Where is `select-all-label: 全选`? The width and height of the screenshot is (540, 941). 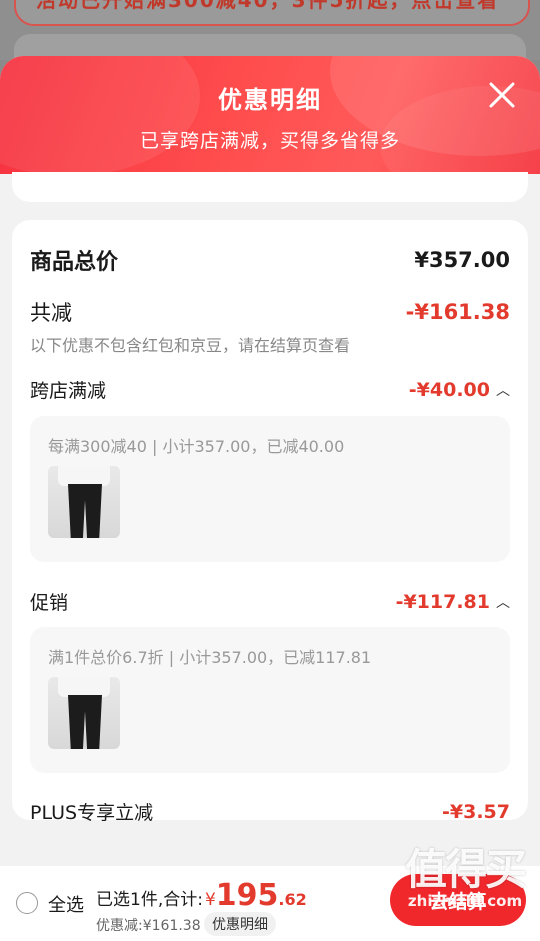
select-all-label: 全选 is located at coordinates (66, 904).